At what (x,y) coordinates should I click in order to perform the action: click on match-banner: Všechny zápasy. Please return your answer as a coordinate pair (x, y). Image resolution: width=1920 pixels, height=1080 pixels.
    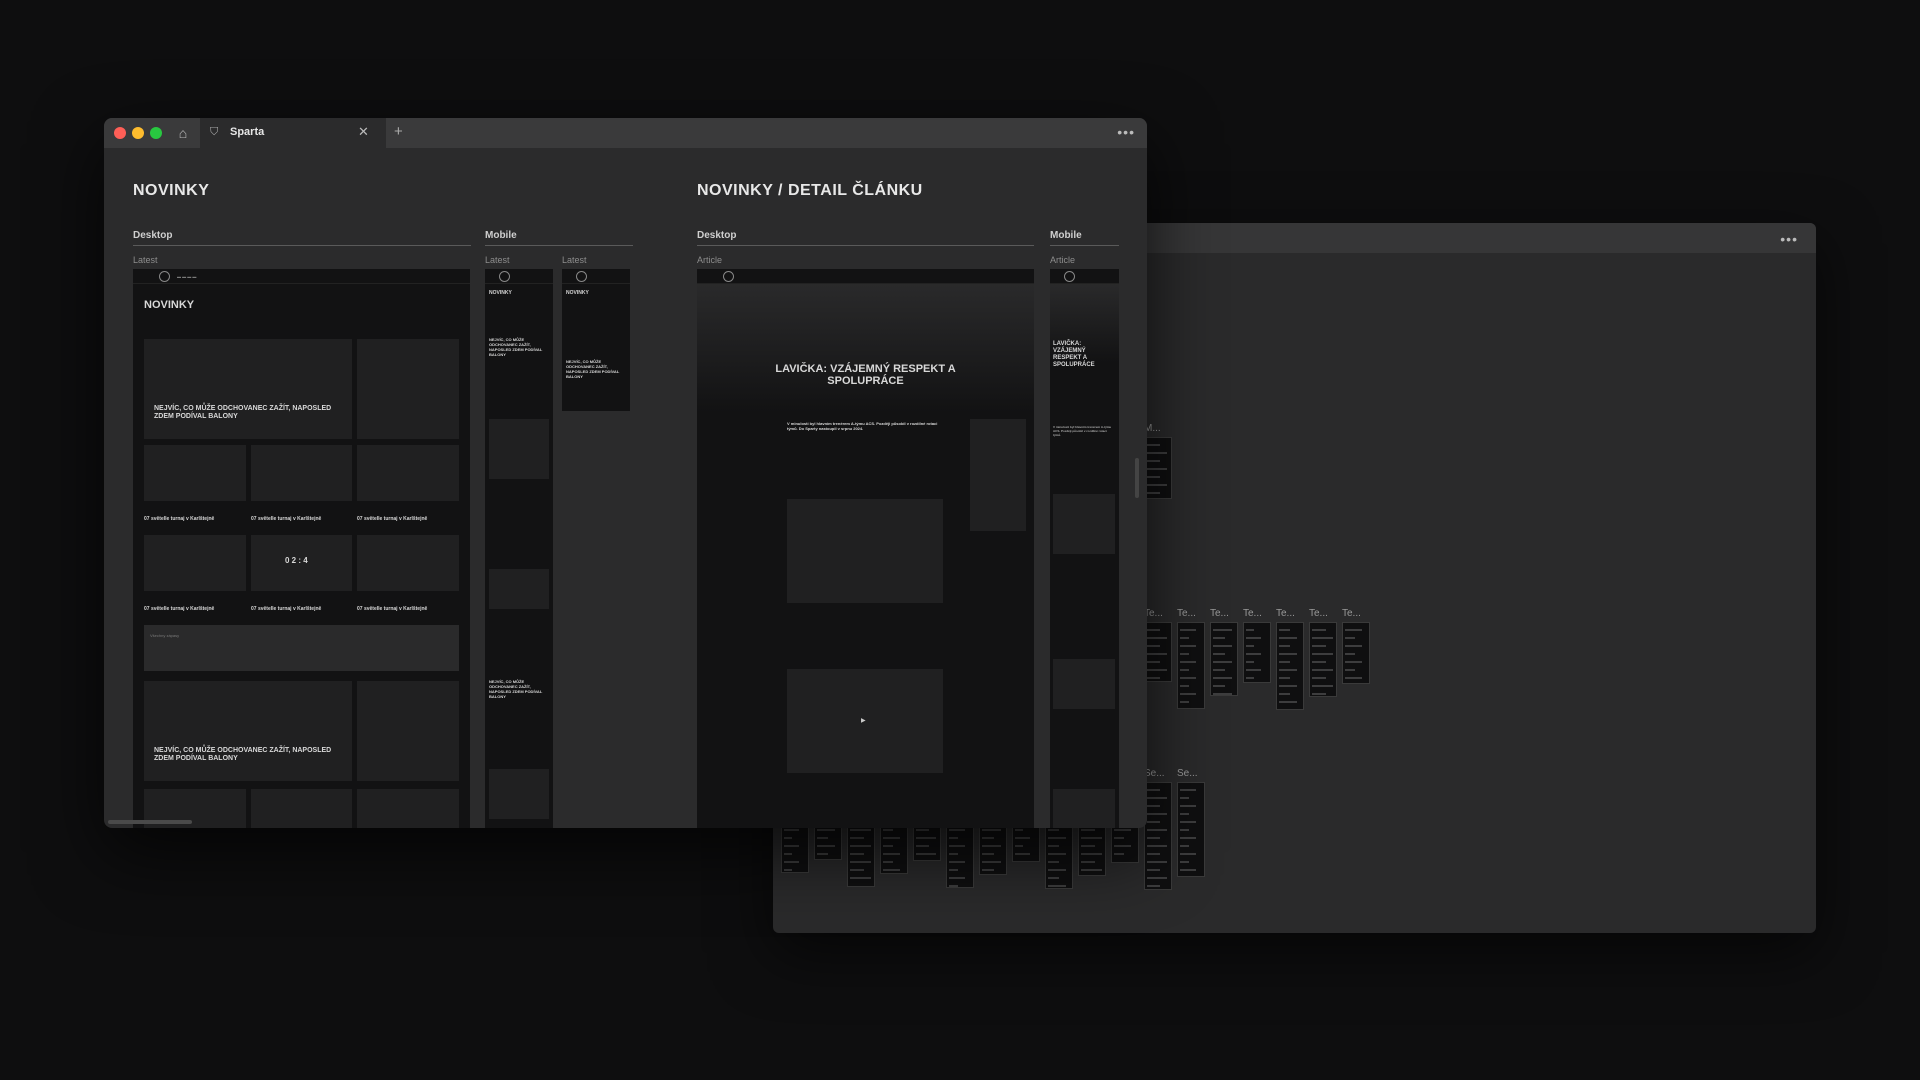
    Looking at the image, I should click on (301, 648).